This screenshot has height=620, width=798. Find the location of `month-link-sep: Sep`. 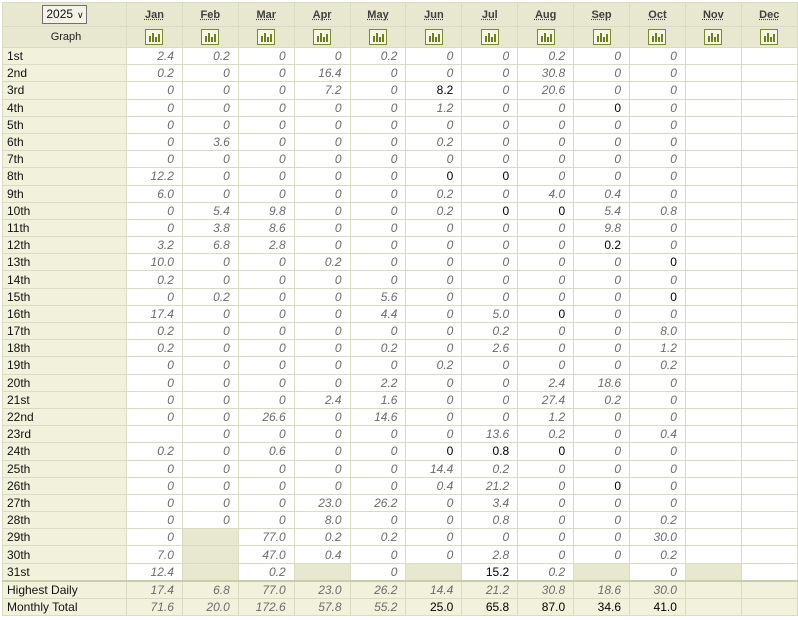

month-link-sep: Sep is located at coordinates (601, 15).